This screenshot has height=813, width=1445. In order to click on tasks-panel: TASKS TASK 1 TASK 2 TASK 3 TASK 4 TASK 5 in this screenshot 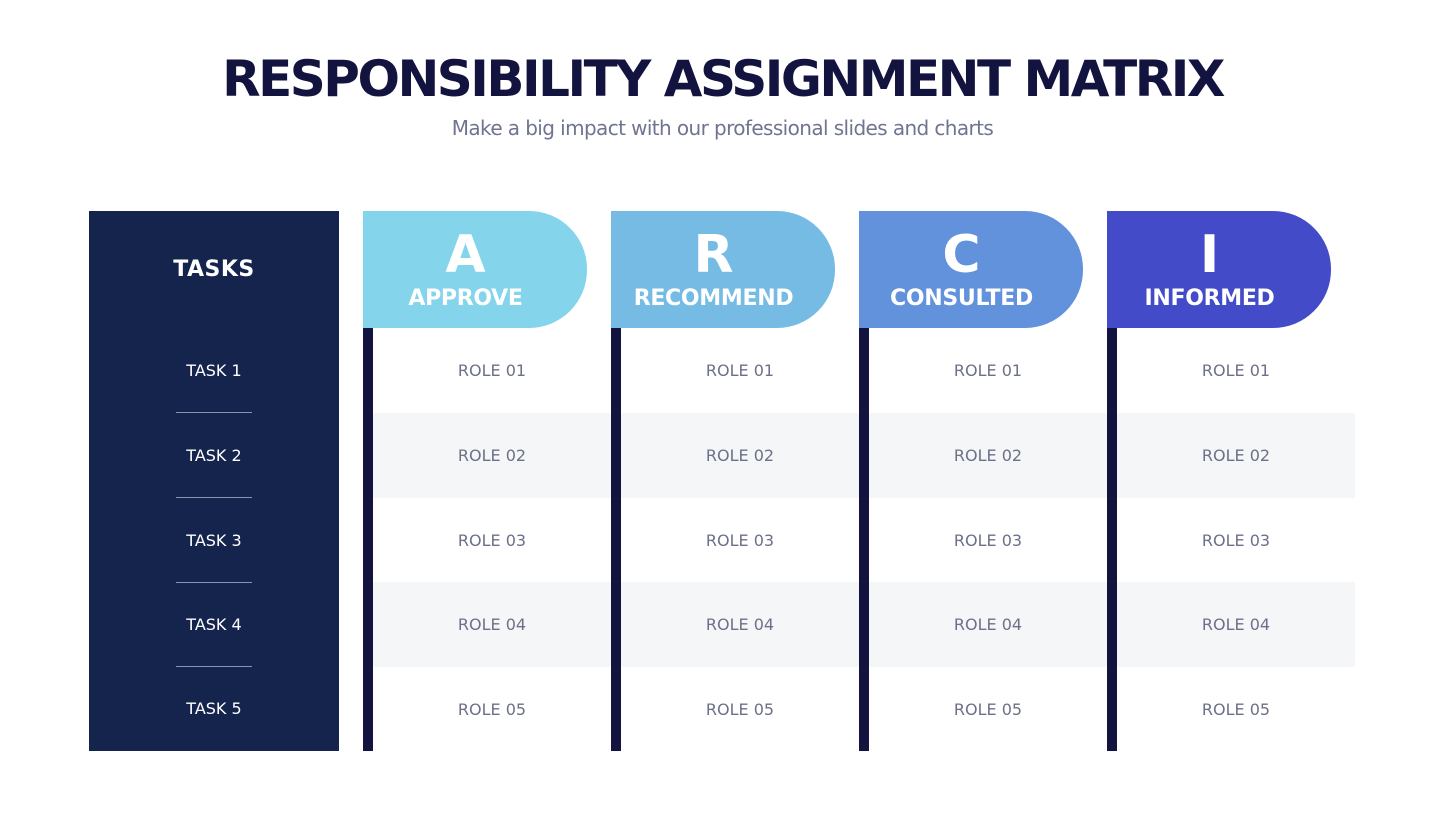, I will do `click(214, 481)`.